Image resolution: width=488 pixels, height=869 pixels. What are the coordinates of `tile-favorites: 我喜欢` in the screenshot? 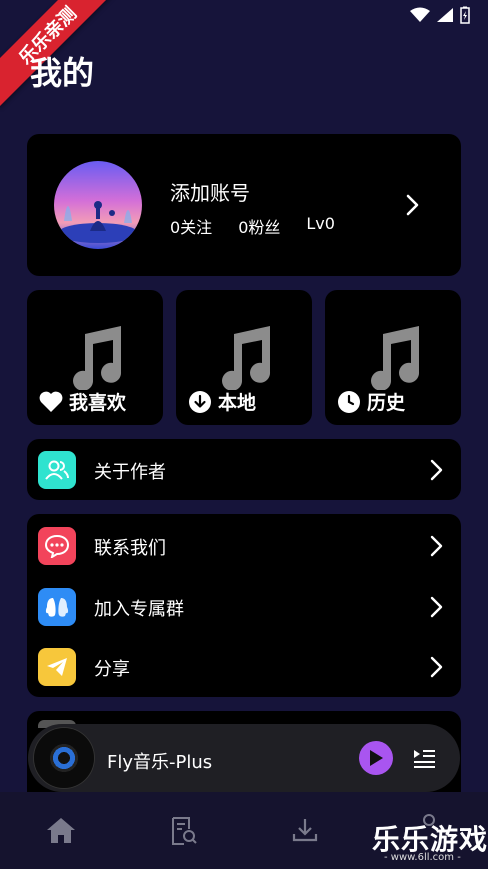 It's located at (95, 357).